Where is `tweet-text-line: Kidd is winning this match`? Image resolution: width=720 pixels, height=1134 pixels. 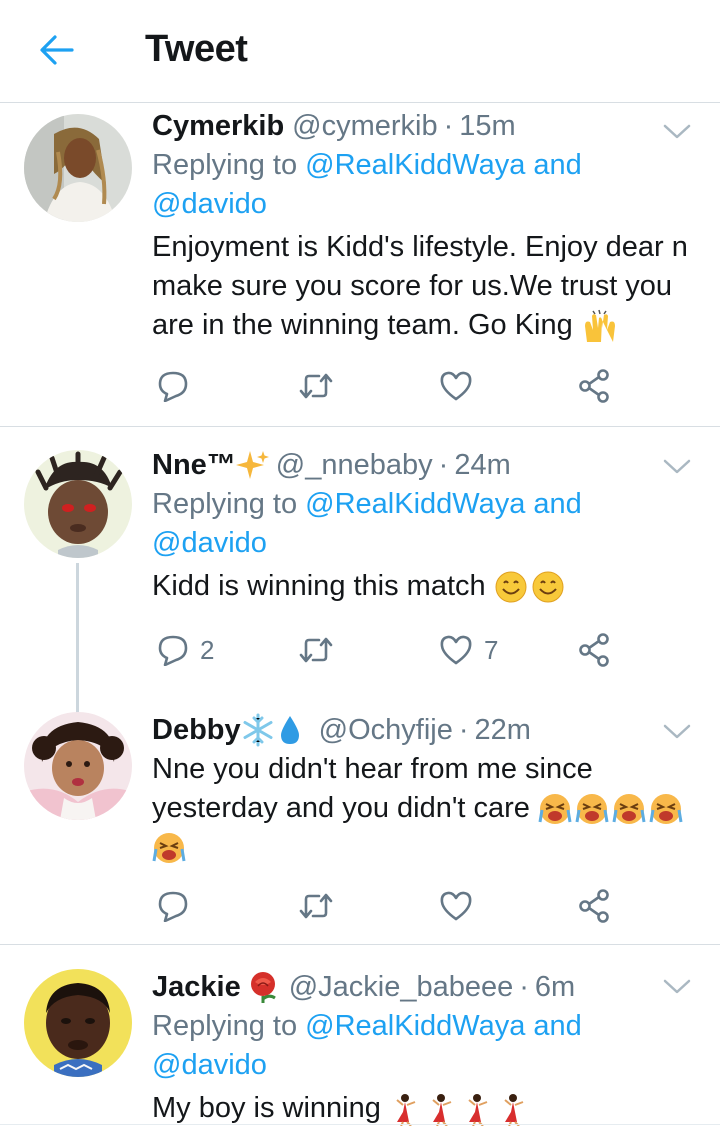
tweet-text-line: Kidd is winning this match is located at coordinates (319, 586).